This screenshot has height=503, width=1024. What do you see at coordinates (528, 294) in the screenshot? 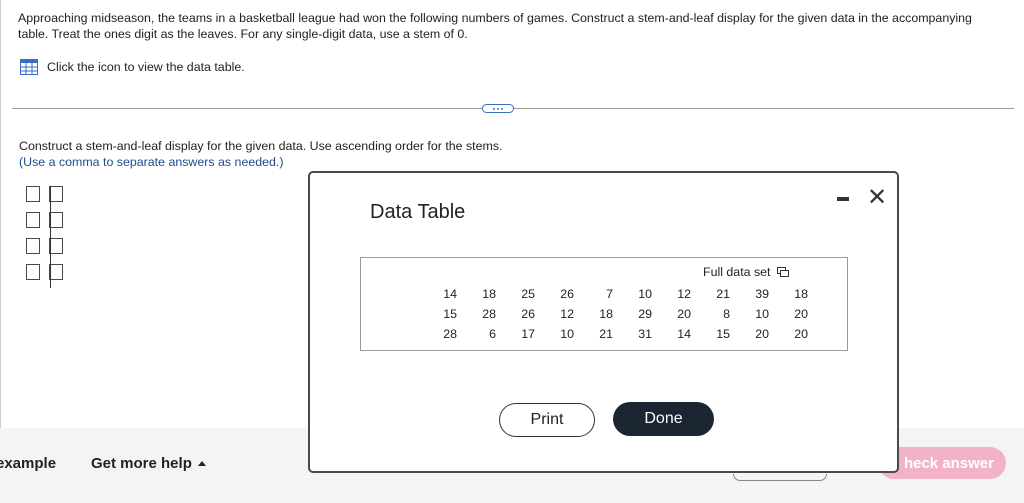
I see `data-cell: 25` at bounding box center [528, 294].